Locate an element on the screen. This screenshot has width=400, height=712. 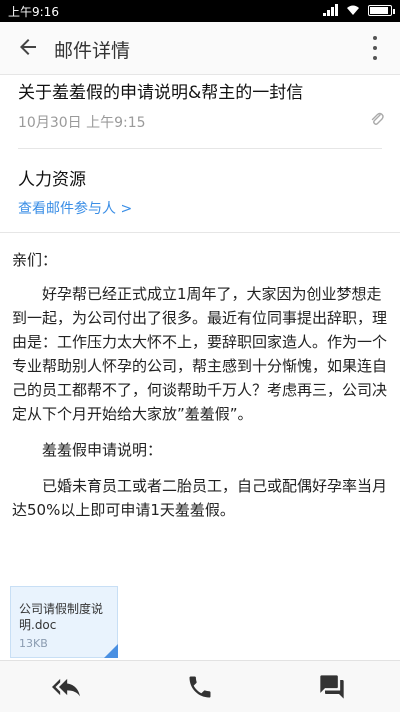
email-sender: 人力资源 is located at coordinates (52, 180).